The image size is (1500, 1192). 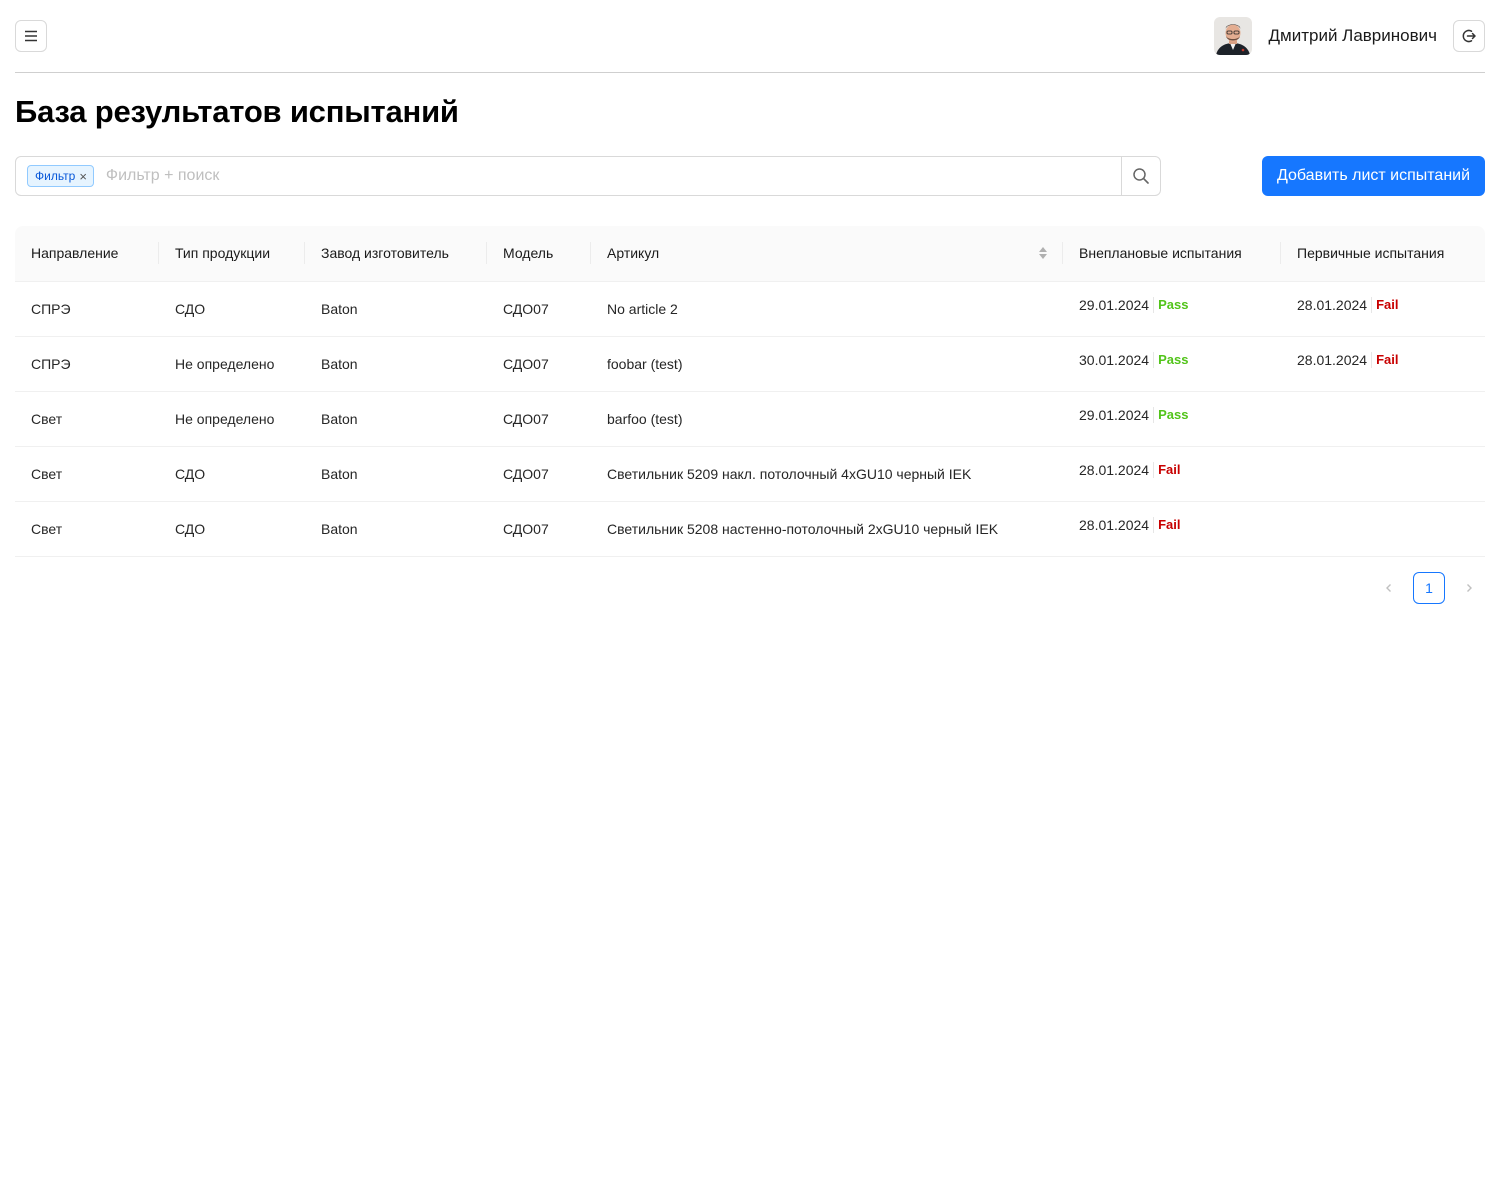 What do you see at coordinates (827, 254) in the screenshot?
I see `column-header-article: Артикул` at bounding box center [827, 254].